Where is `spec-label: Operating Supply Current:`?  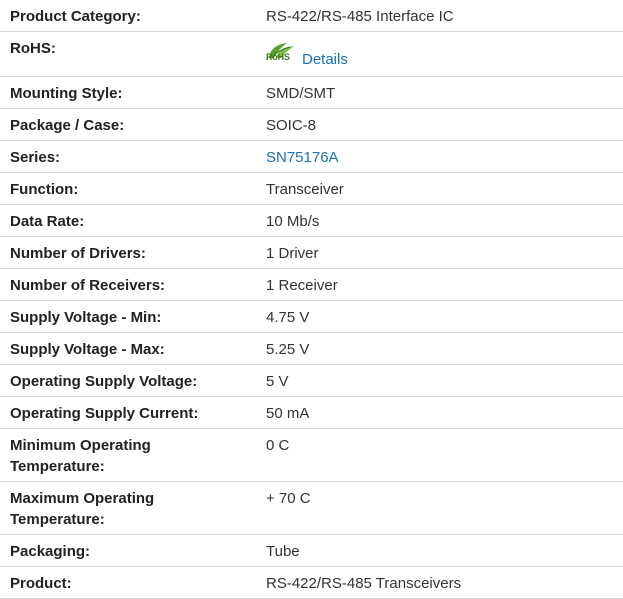 spec-label: Operating Supply Current: is located at coordinates (126, 412).